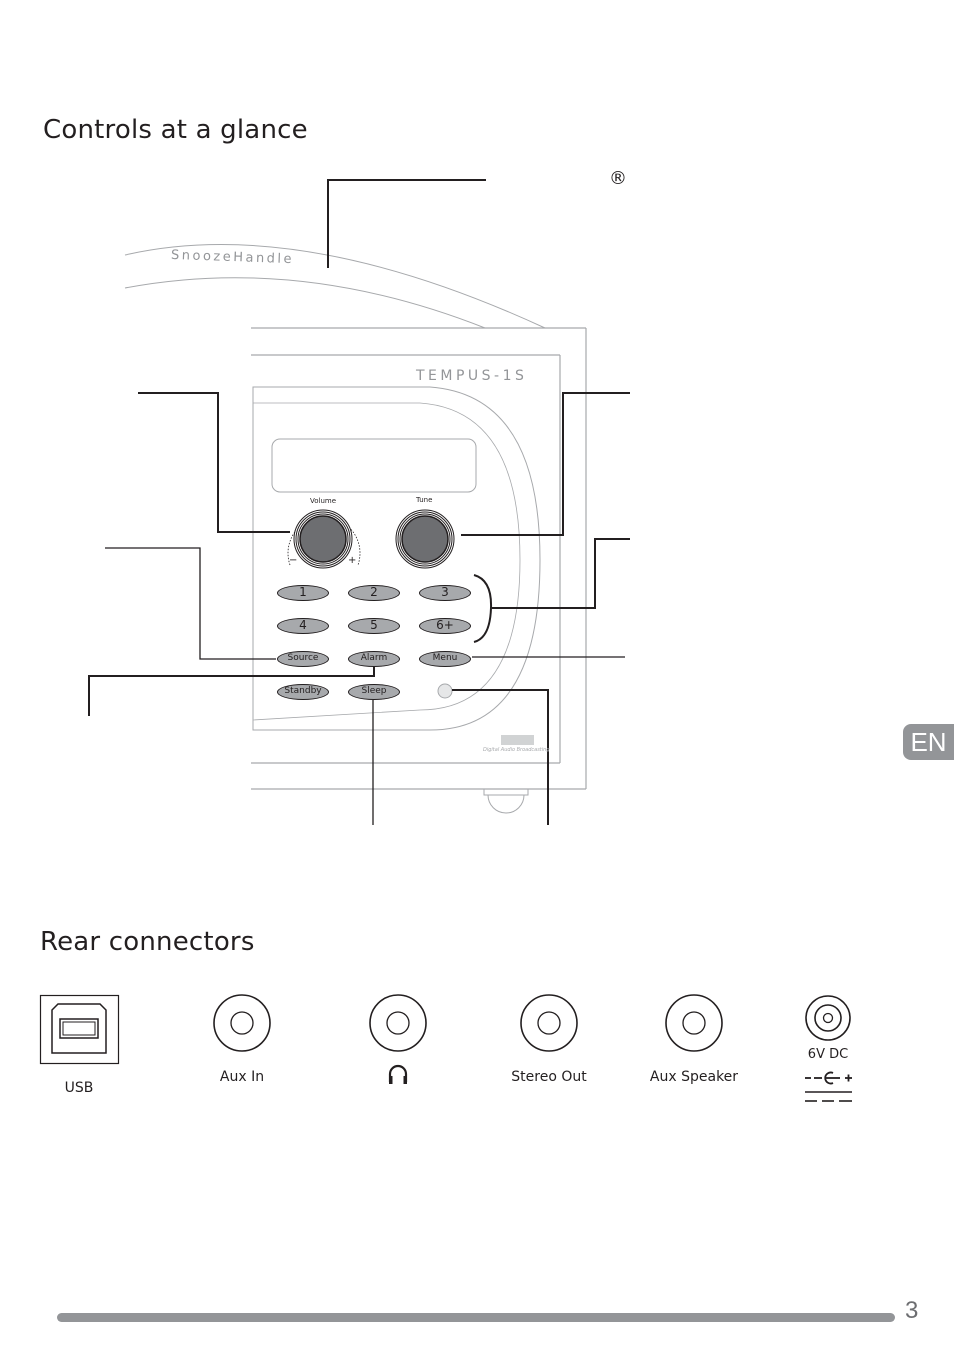 This screenshot has height=1352, width=954. What do you see at coordinates (147, 942) in the screenshot?
I see `section-title-rear: Rear connectors` at bounding box center [147, 942].